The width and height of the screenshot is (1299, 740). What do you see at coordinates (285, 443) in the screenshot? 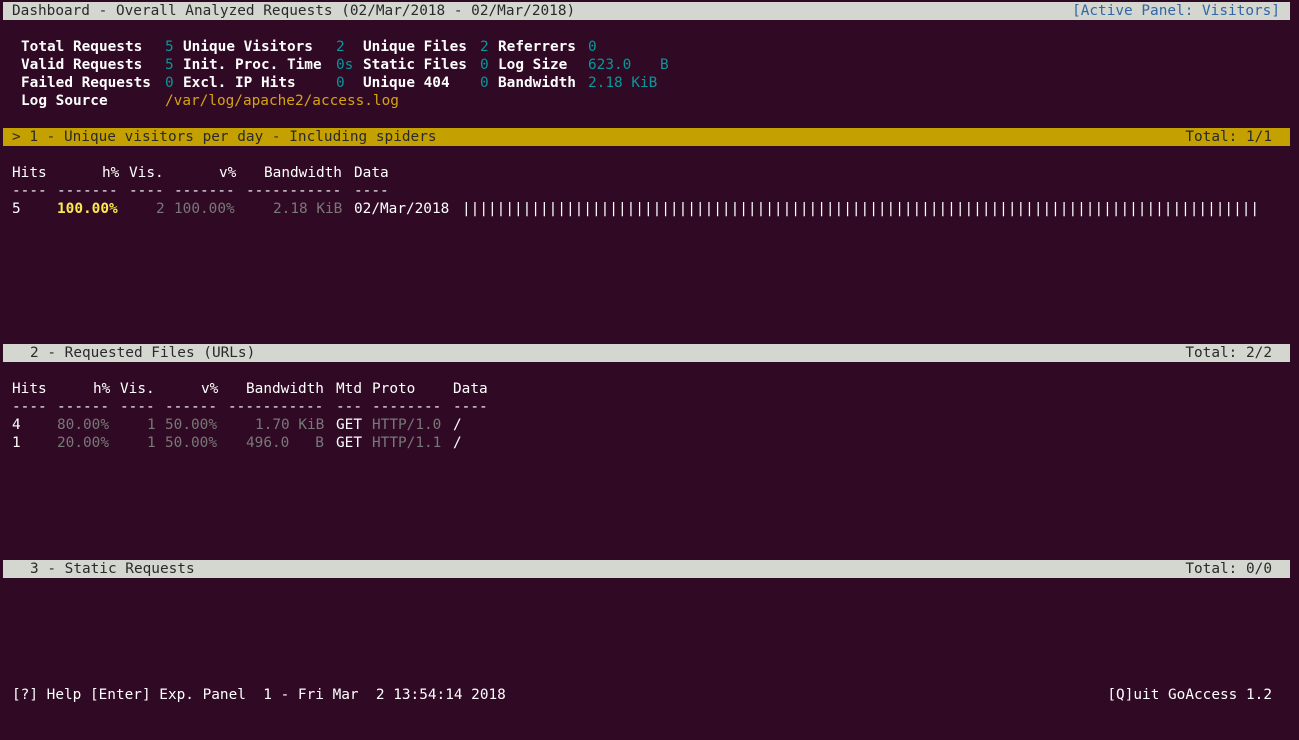
I see `row-bandwidth: 496.0 B` at bounding box center [285, 443].